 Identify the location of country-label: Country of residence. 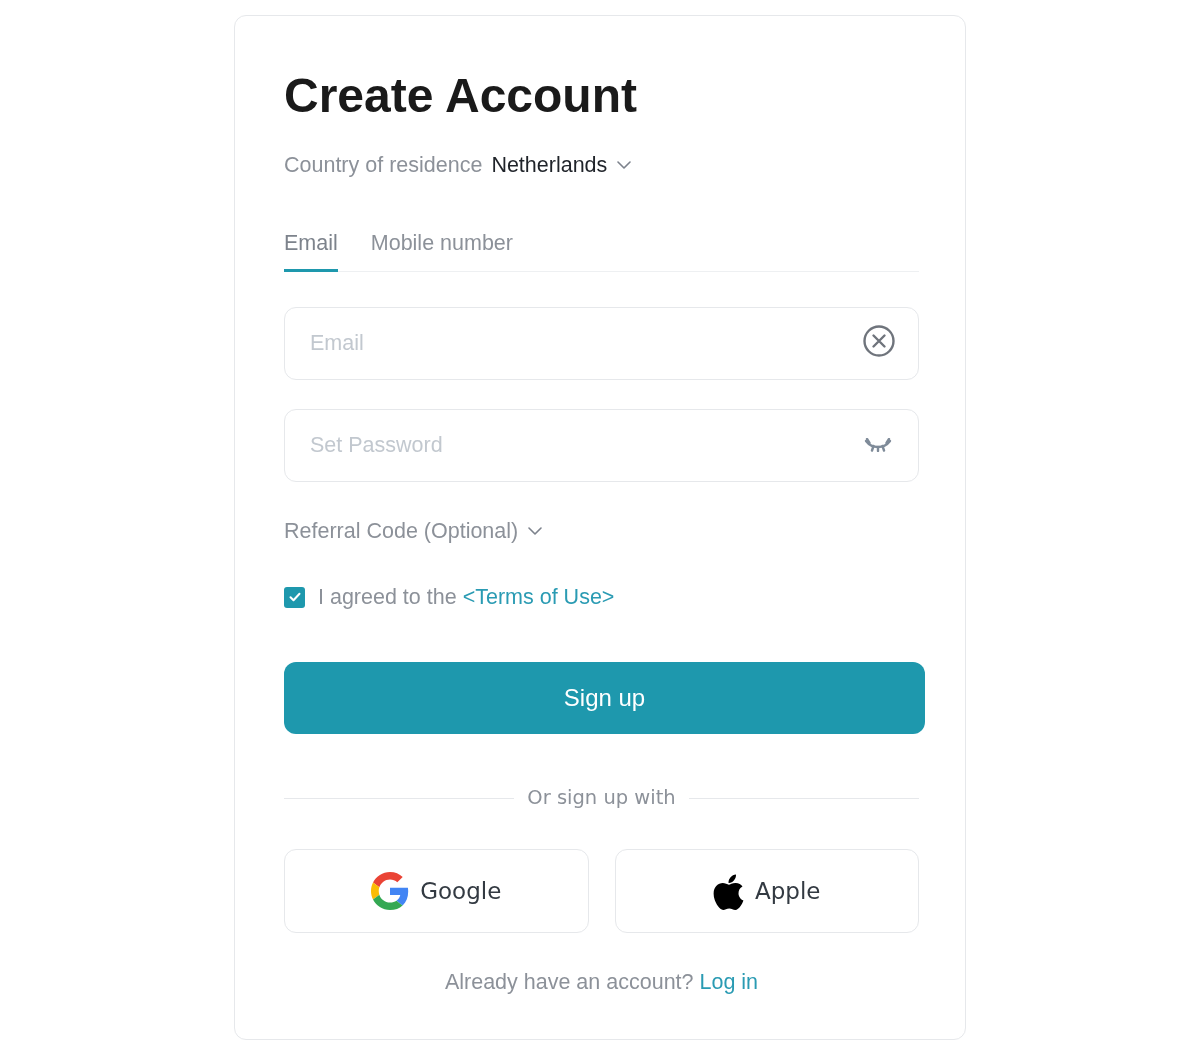
(383, 165).